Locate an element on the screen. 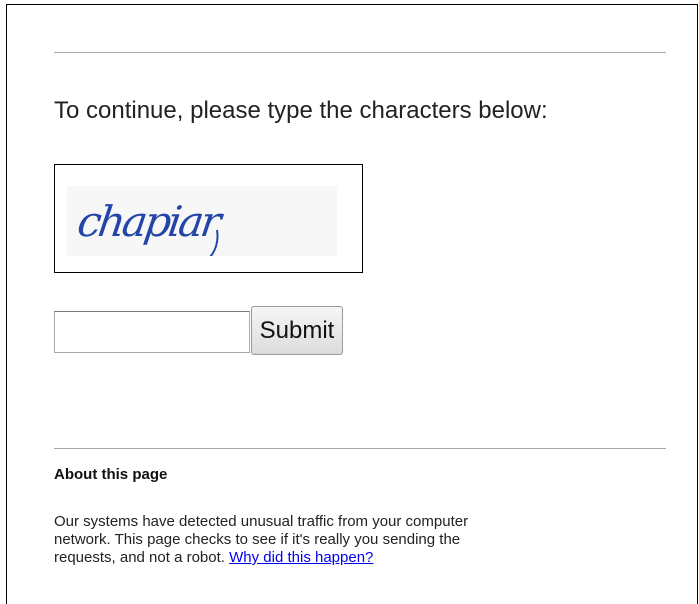 The width and height of the screenshot is (699, 604). captcha-image-frame: chapiar is located at coordinates (208, 218).